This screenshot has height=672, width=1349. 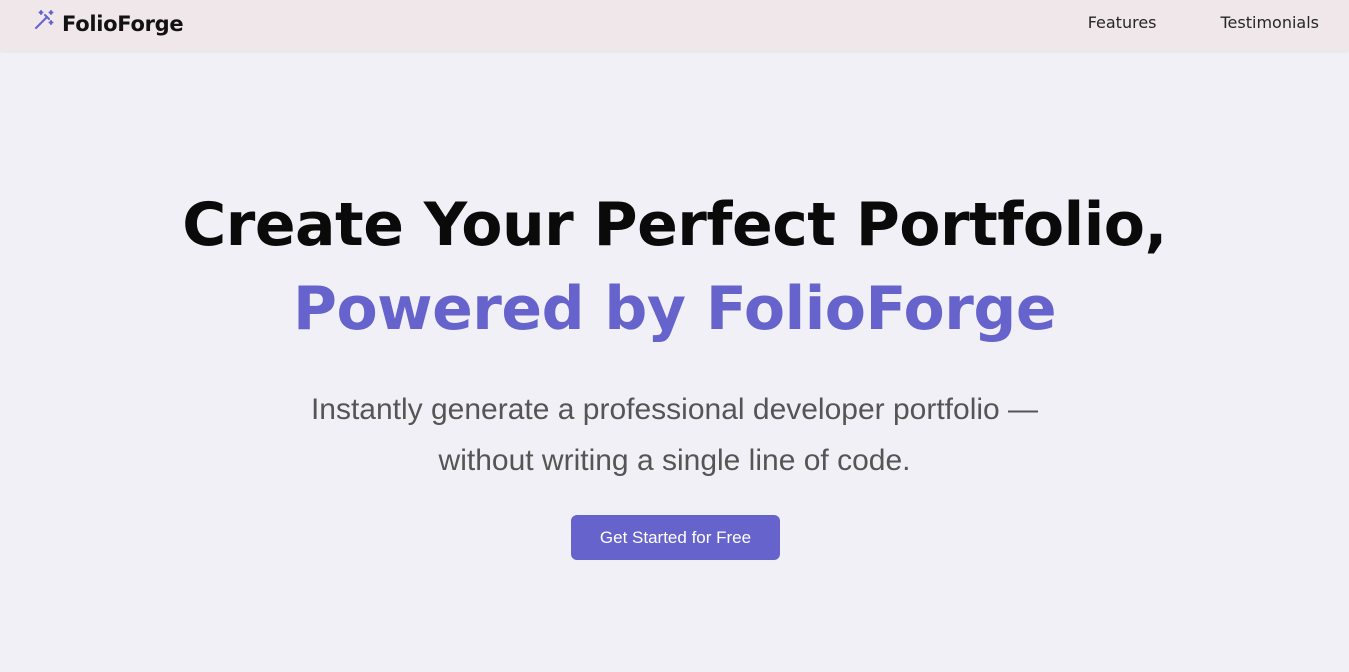 What do you see at coordinates (675, 537) in the screenshot?
I see `get-started-button: Get Started for Free` at bounding box center [675, 537].